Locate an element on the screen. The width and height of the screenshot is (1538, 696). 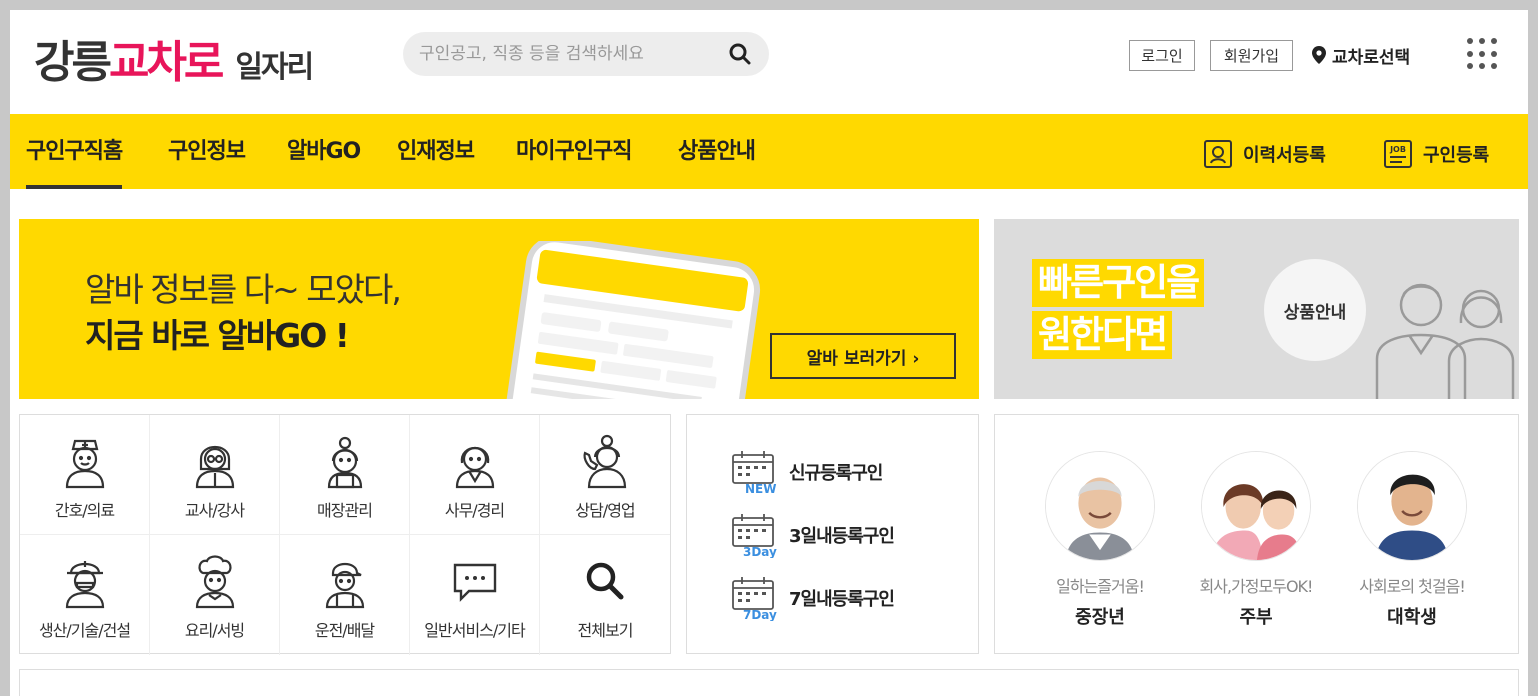
mother-child-avatar is located at coordinates (1256, 506).